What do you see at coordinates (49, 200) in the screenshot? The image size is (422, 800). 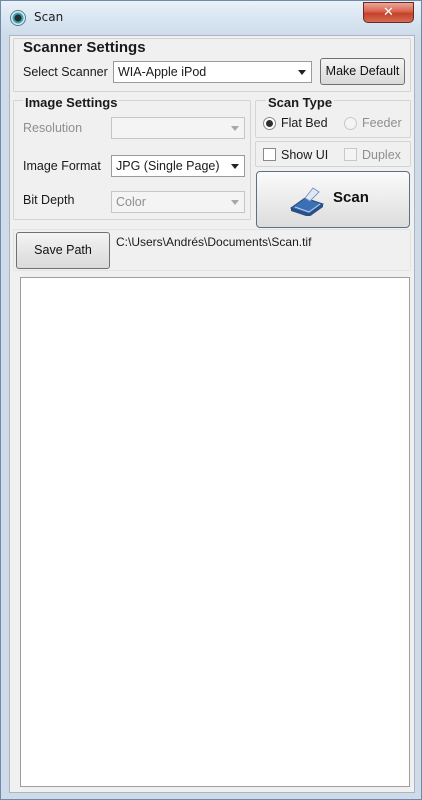 I see `bit-depth-label: Bit Depth` at bounding box center [49, 200].